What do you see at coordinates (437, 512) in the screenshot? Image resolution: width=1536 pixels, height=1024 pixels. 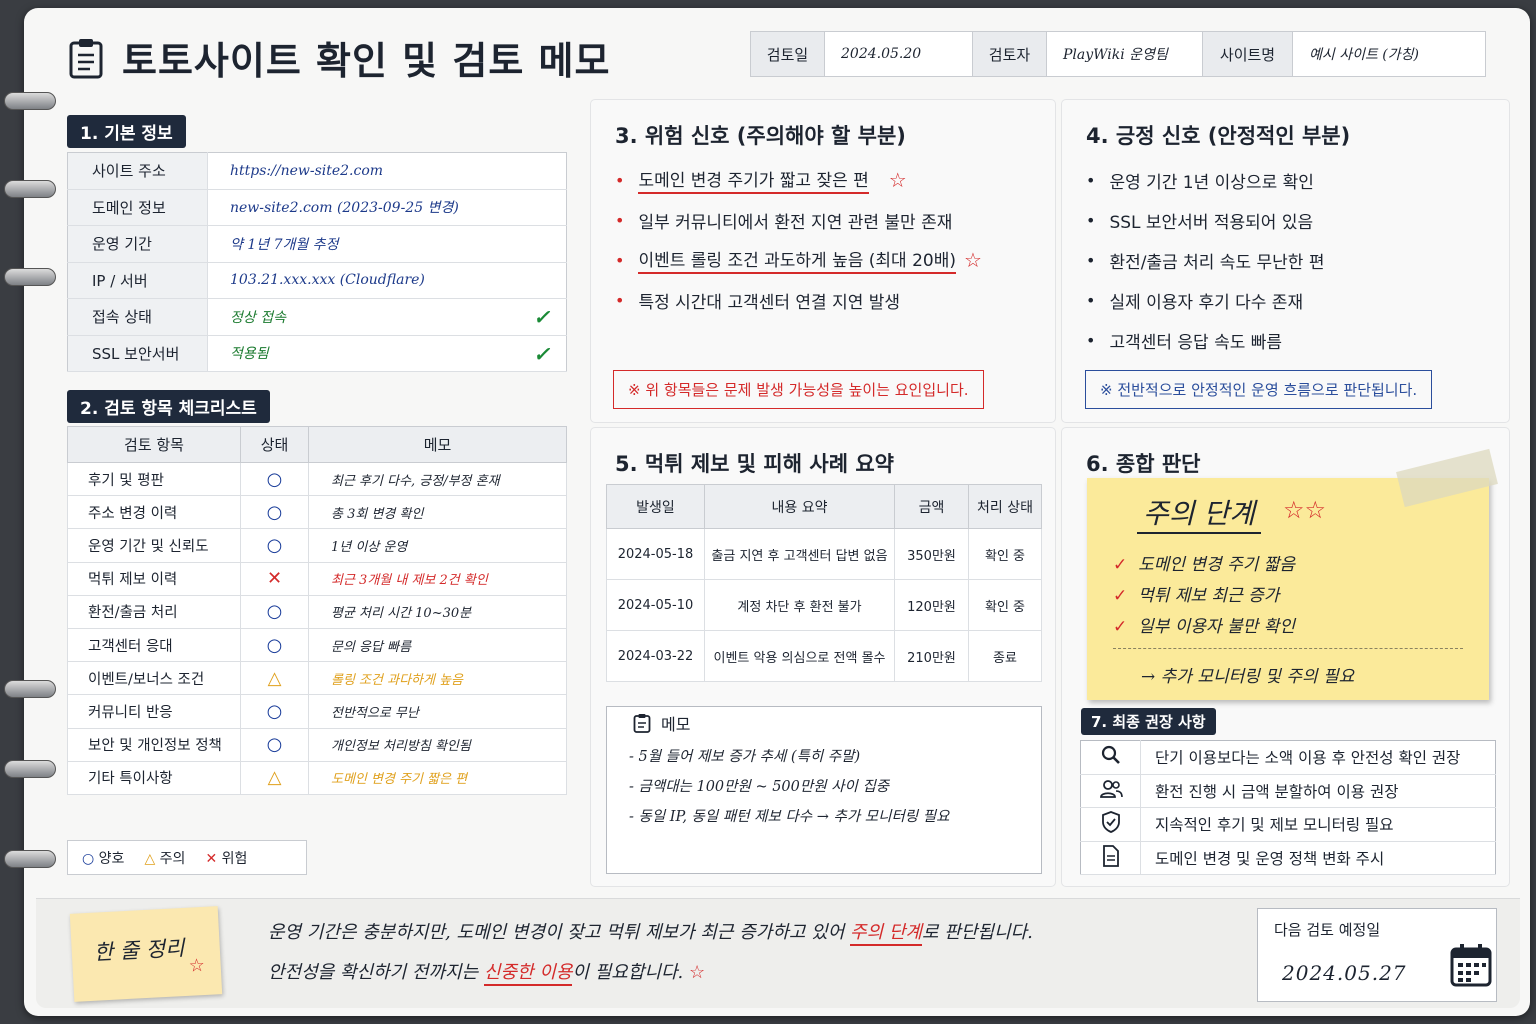 I see `check-memo: 총 3회 변경 확인` at bounding box center [437, 512].